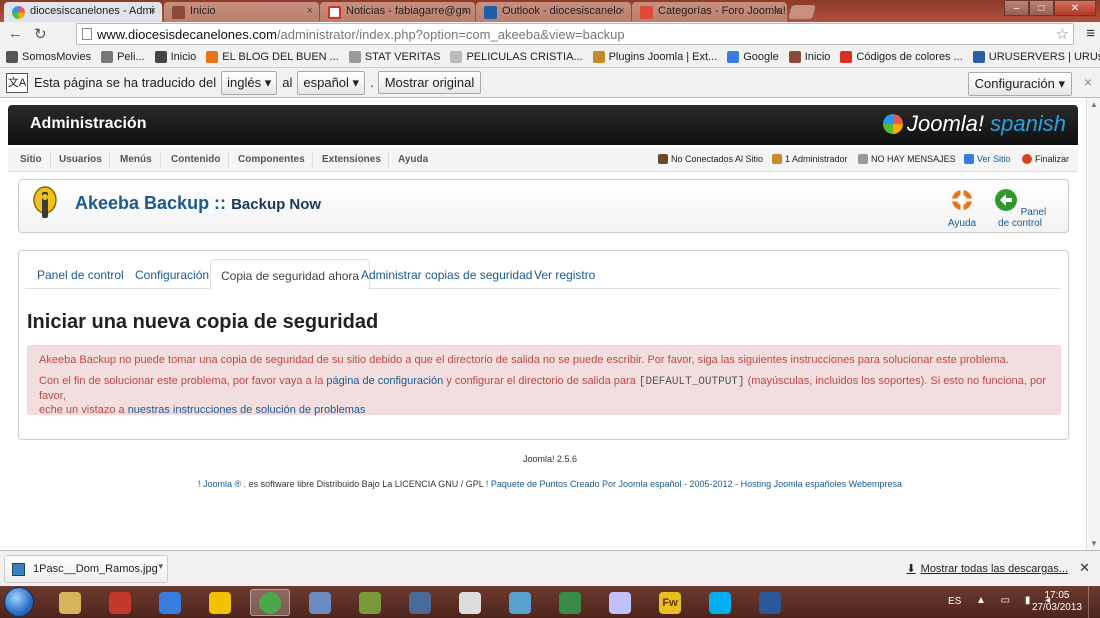 The image size is (1100, 618). Describe the element at coordinates (1016, 8) in the screenshot. I see `minimize-button: –` at that location.